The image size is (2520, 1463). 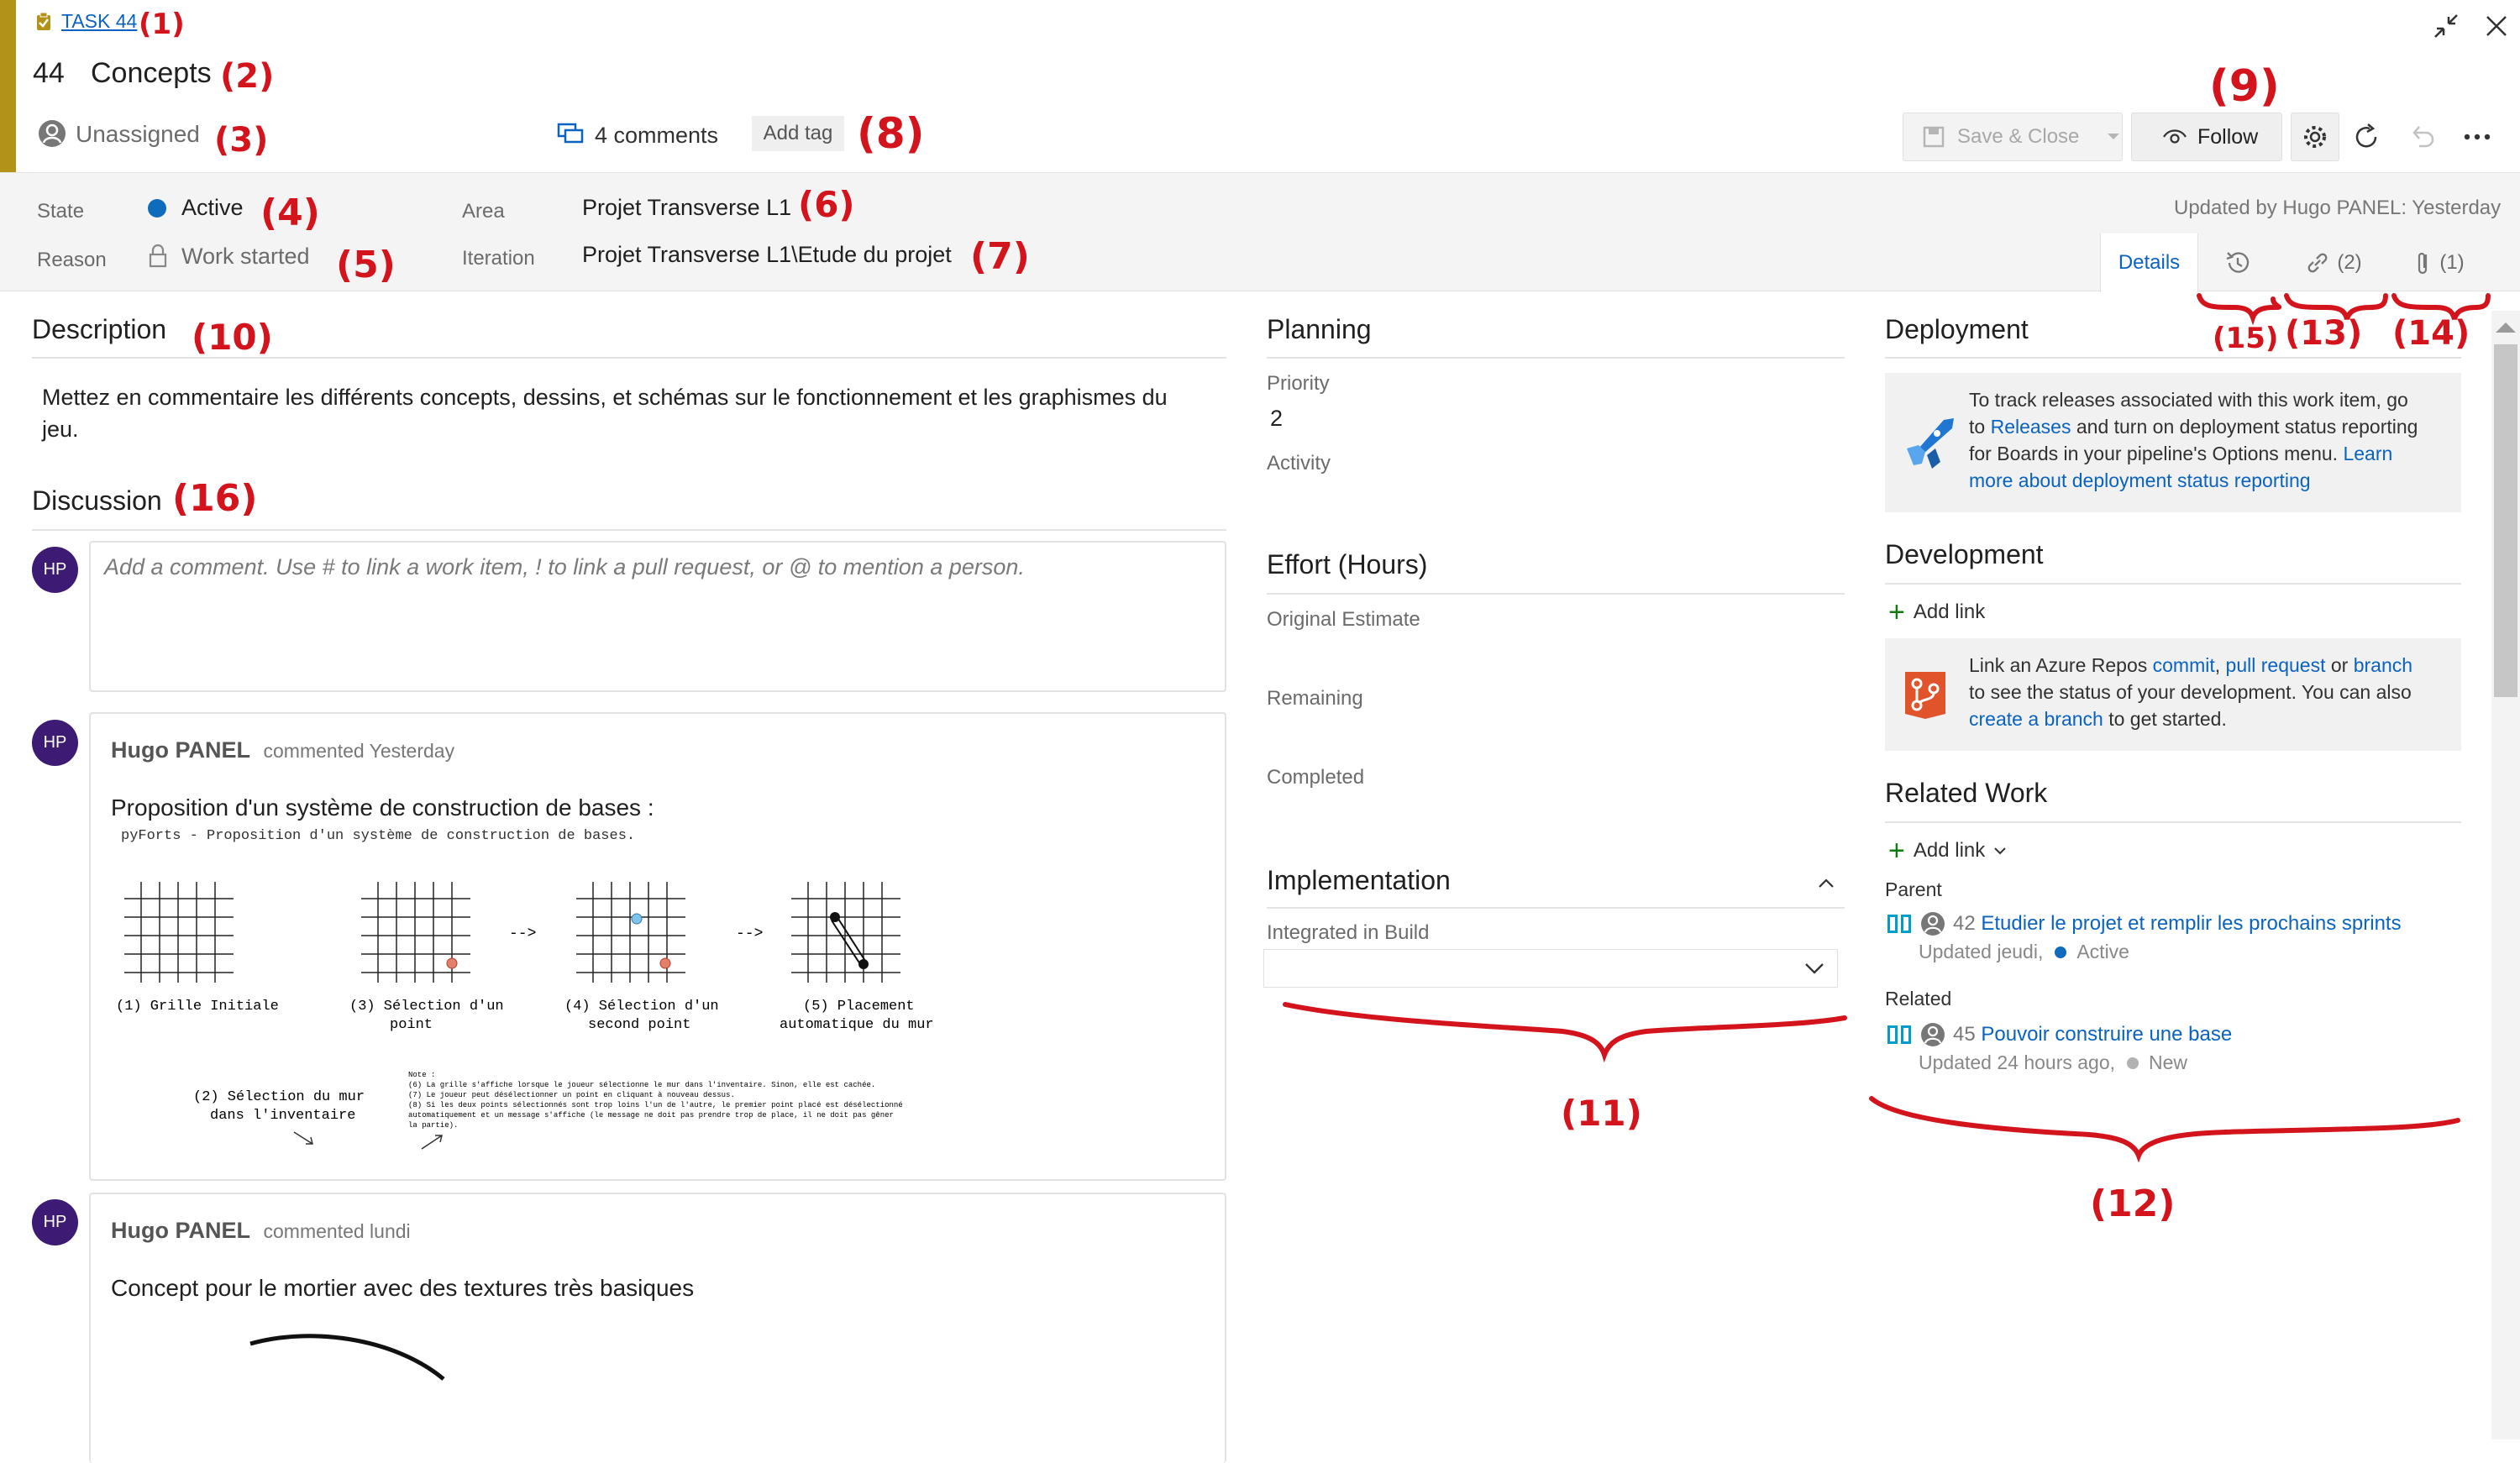 What do you see at coordinates (1276, 419) in the screenshot?
I see `priority-field: 2` at bounding box center [1276, 419].